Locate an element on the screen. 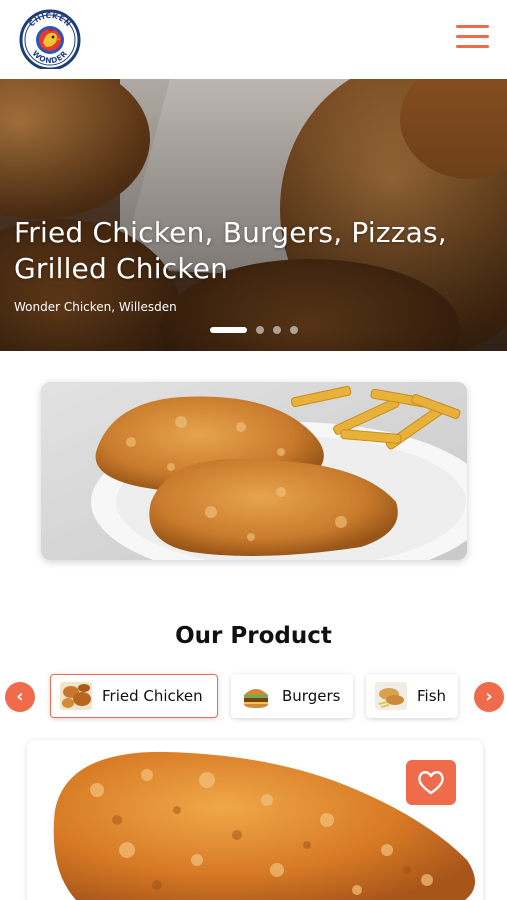 This screenshot has height=900, width=507. category-tab-burgers: Burgers is located at coordinates (292, 696).